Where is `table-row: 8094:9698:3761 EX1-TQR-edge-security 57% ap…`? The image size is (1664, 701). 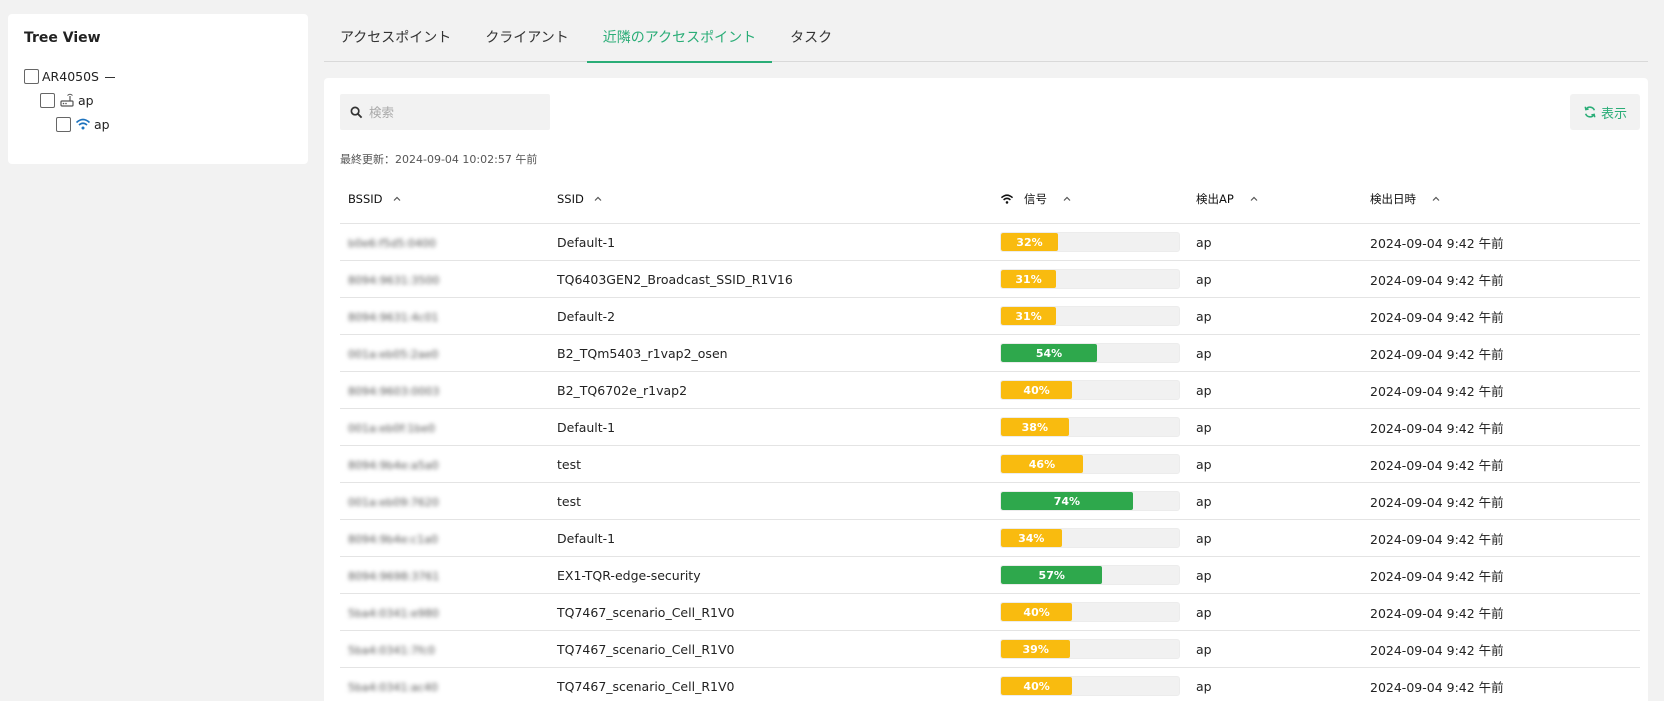
table-row: 8094:9698:3761 EX1-TQR-edge-security 57% ap… is located at coordinates (990, 575).